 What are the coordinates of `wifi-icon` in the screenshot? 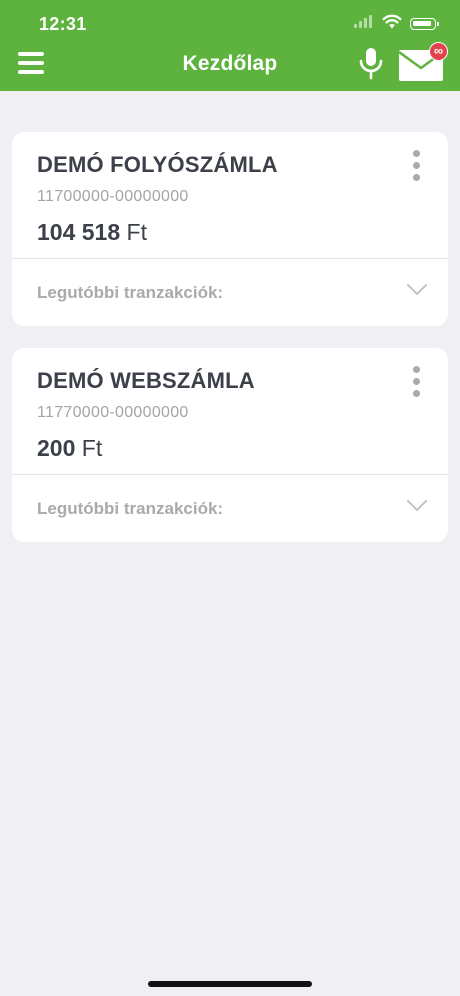 It's located at (392, 24).